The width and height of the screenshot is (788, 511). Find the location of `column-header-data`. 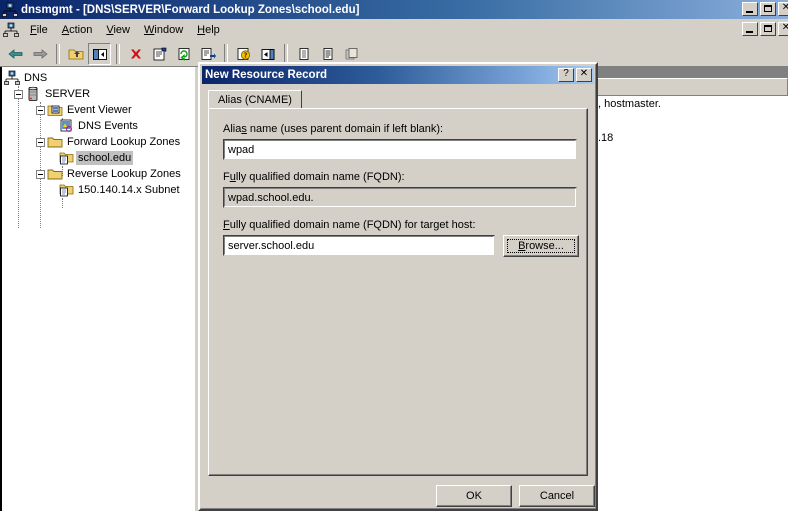

column-header-data is located at coordinates (689, 87).